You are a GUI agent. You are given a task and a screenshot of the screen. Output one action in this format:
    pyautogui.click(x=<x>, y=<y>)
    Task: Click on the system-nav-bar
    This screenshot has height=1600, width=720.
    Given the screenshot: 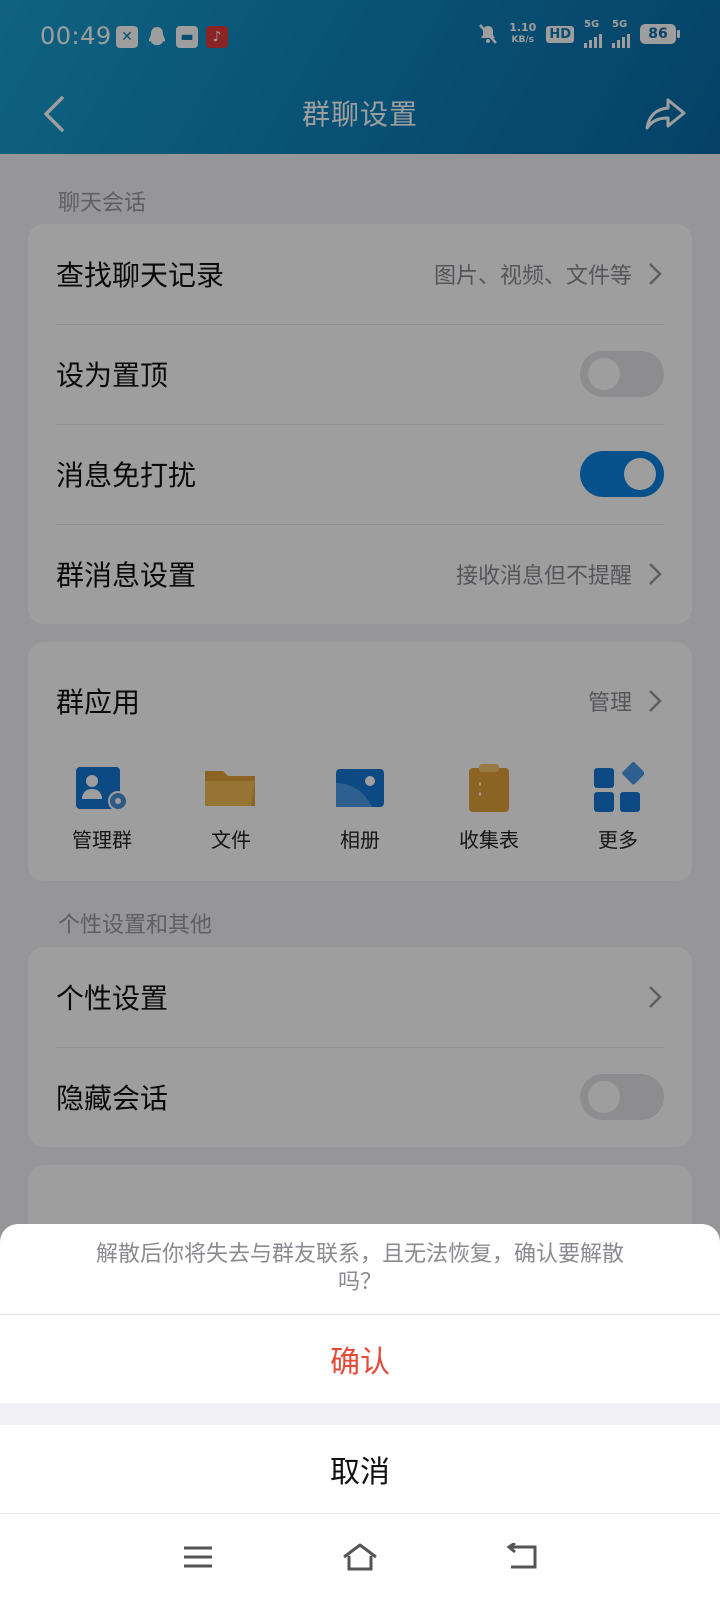 What is the action you would take?
    pyautogui.click(x=360, y=1557)
    